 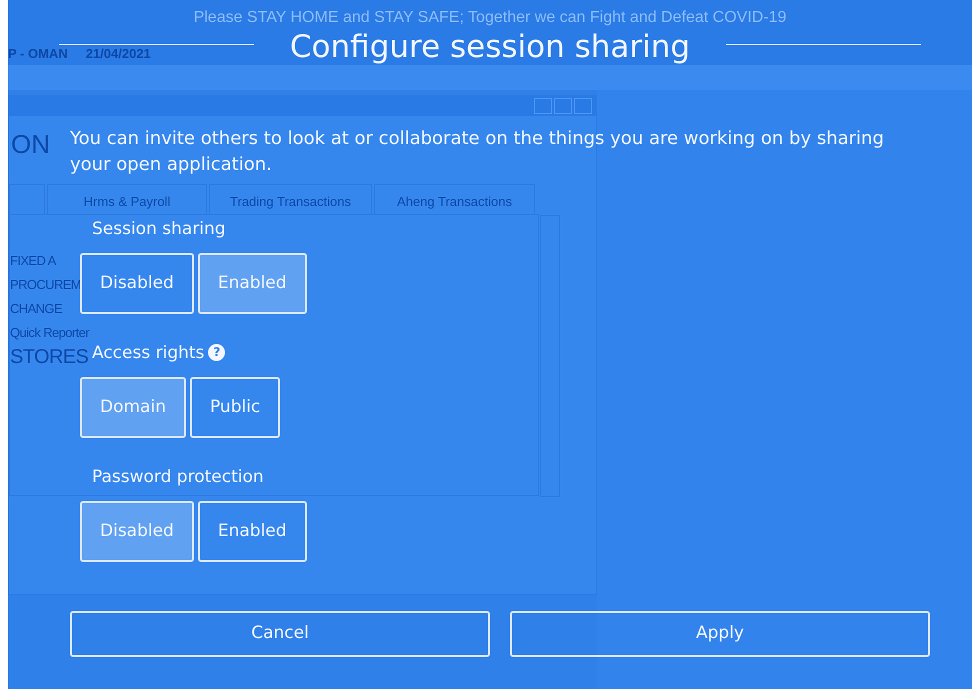 I want to click on dialog-title: Configure session sharing, so click(x=490, y=47).